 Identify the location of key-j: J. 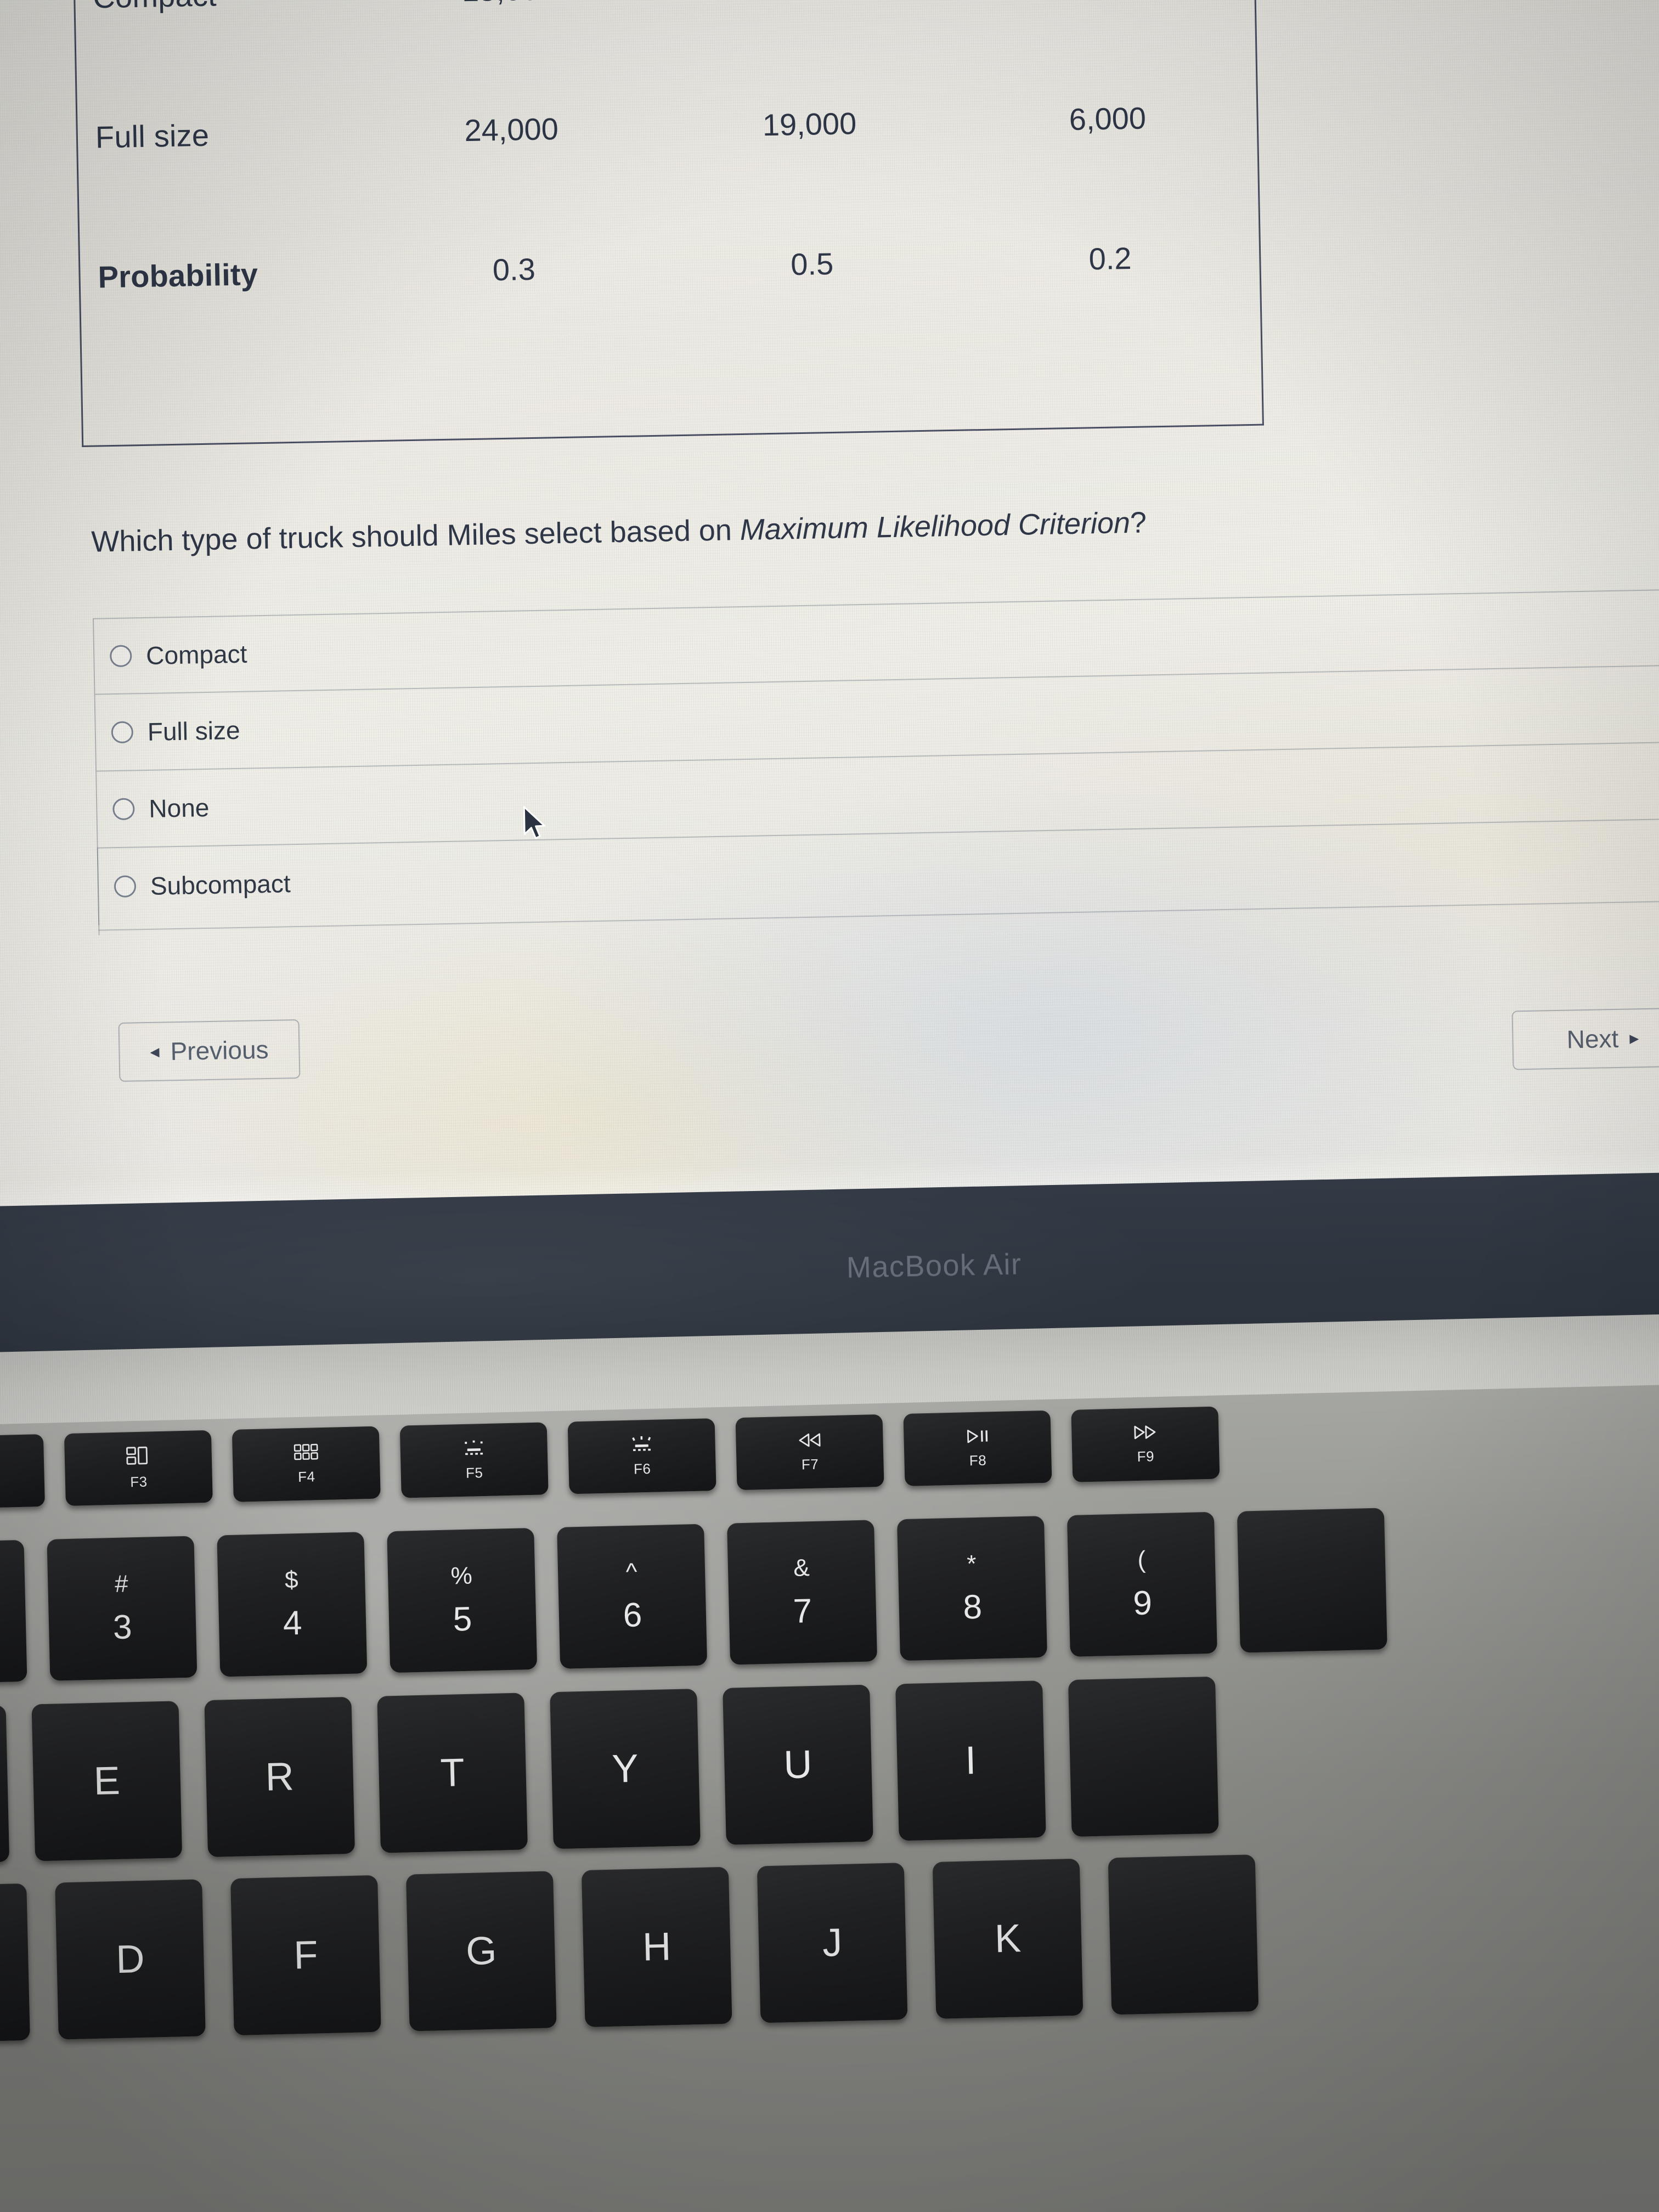
(833, 1943).